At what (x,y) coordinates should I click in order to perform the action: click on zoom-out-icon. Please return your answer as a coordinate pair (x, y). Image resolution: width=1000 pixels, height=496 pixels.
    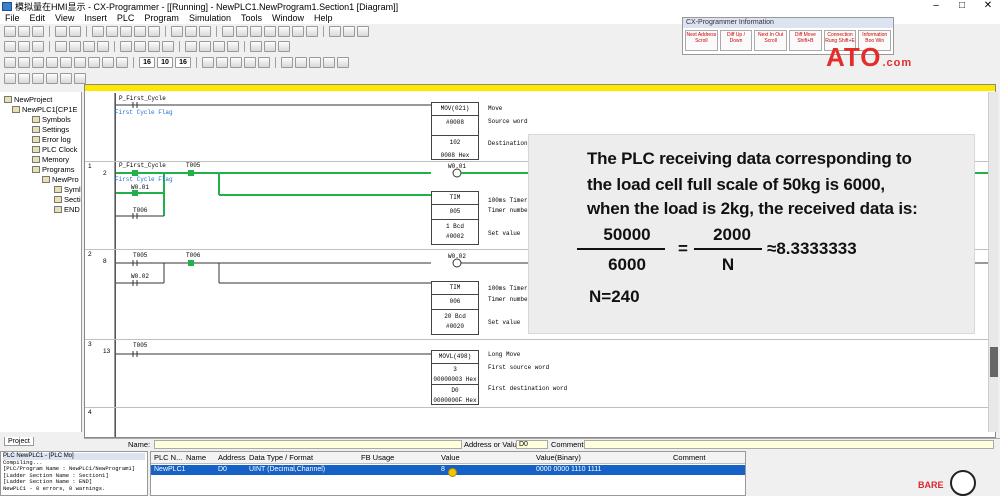
    Looking at the image, I should click on (24, 46).